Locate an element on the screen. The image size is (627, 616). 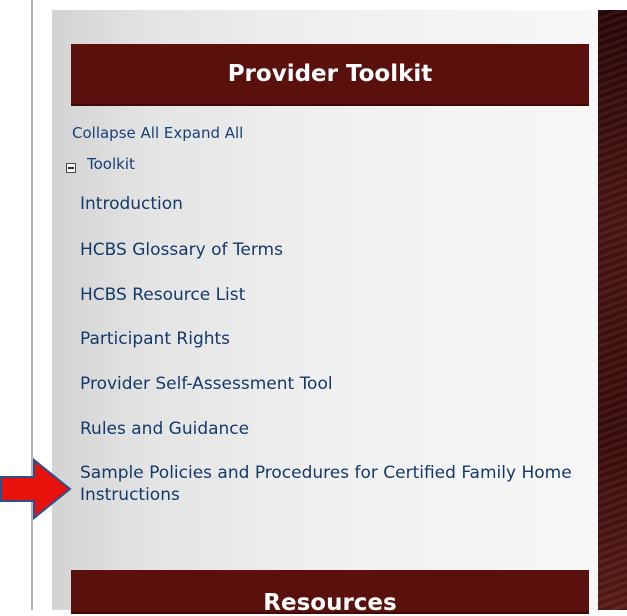
provider-toolkit-title: Provider Toolkit is located at coordinates (330, 74).